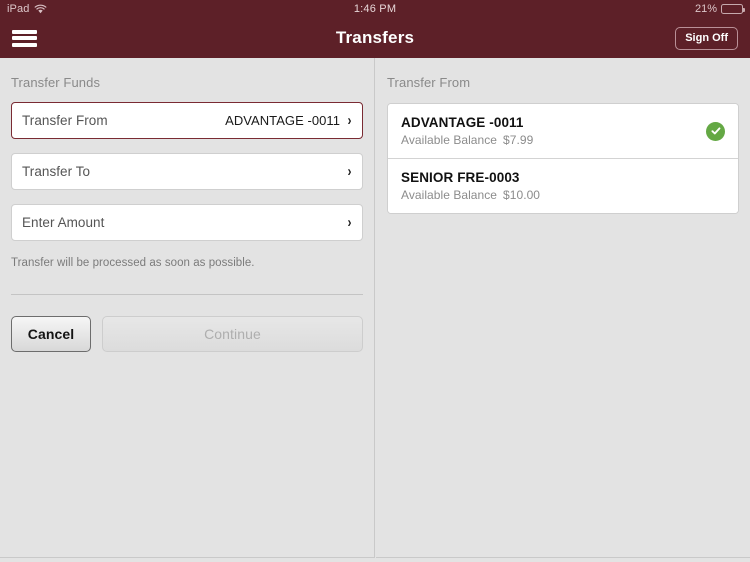  What do you see at coordinates (180, 9) in the screenshot?
I see `status-bar-left: iPad` at bounding box center [180, 9].